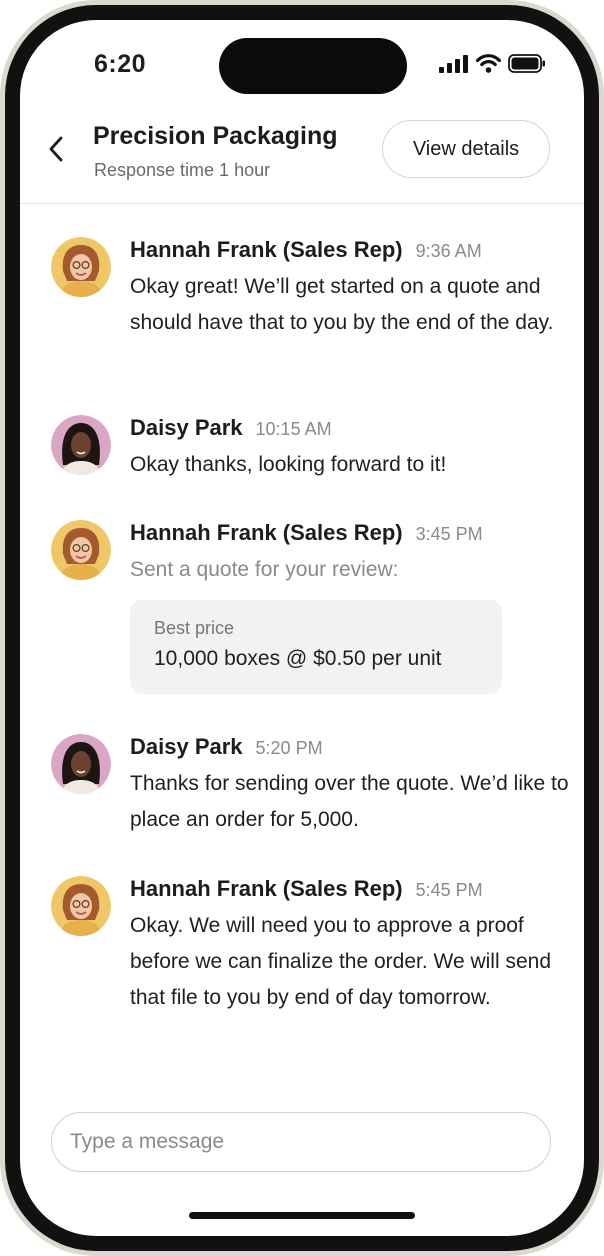 Image resolution: width=604 pixels, height=1256 pixels. Describe the element at coordinates (449, 890) in the screenshot. I see `message-time: 5:45 PM` at that location.